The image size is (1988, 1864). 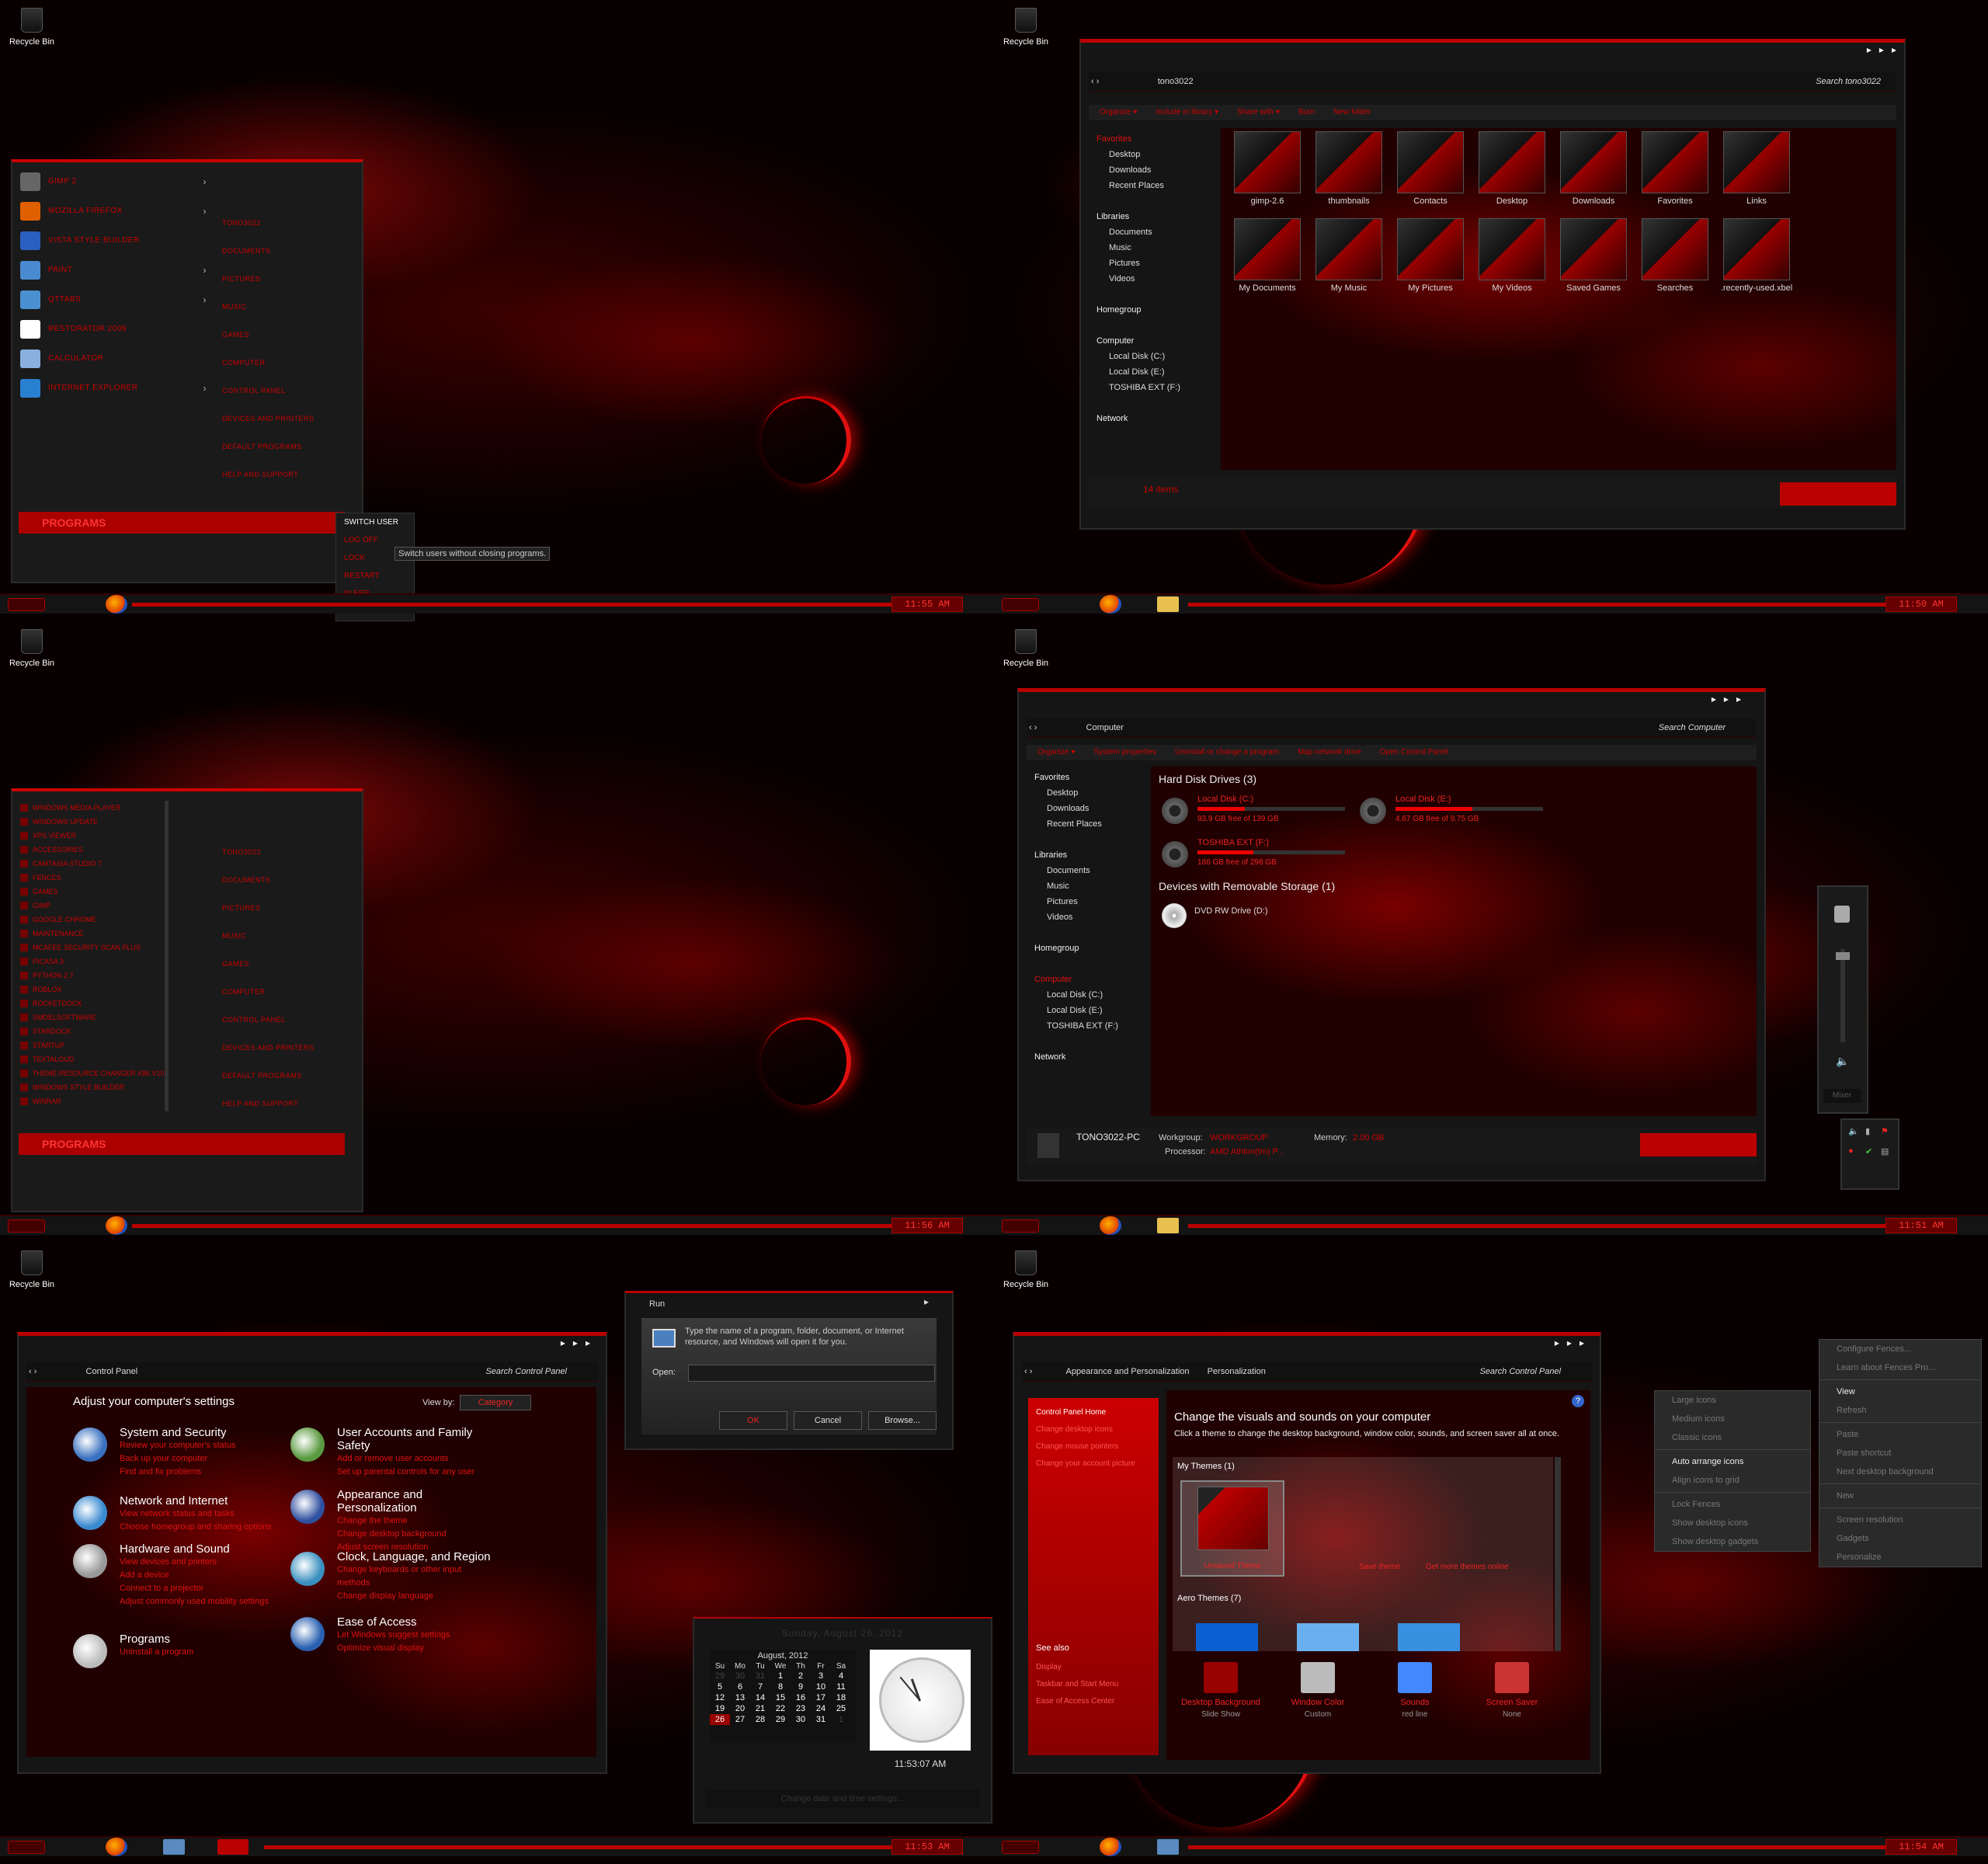 I want to click on mixer-link: Mixer, so click(x=1842, y=1096).